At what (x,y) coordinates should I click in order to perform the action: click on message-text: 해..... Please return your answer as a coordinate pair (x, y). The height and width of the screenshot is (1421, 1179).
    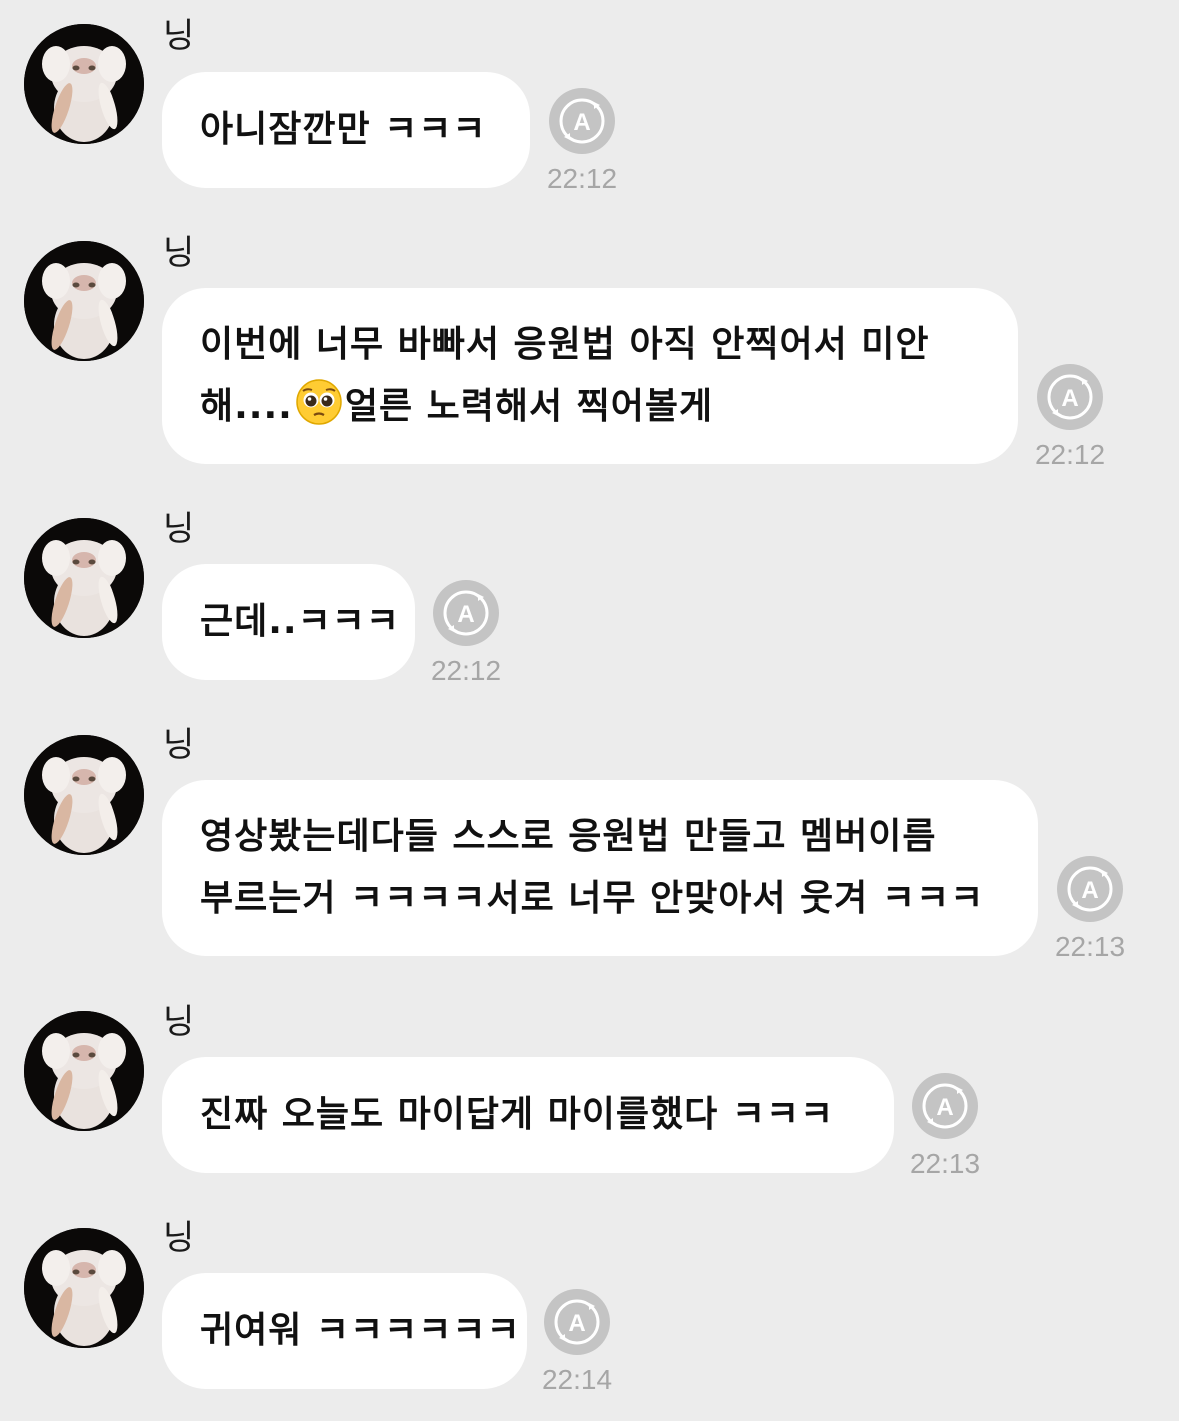
    Looking at the image, I should click on (246, 406).